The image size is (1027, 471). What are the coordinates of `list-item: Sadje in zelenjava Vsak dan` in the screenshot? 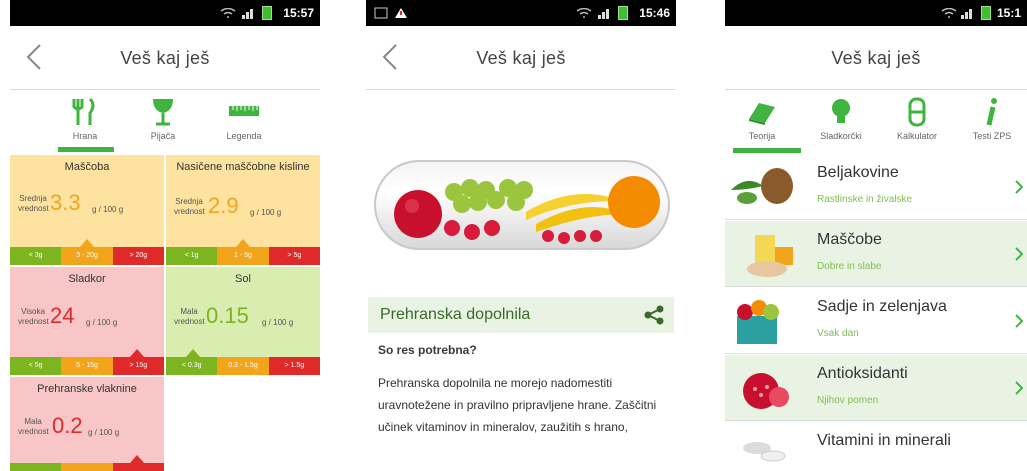 It's located at (876, 321).